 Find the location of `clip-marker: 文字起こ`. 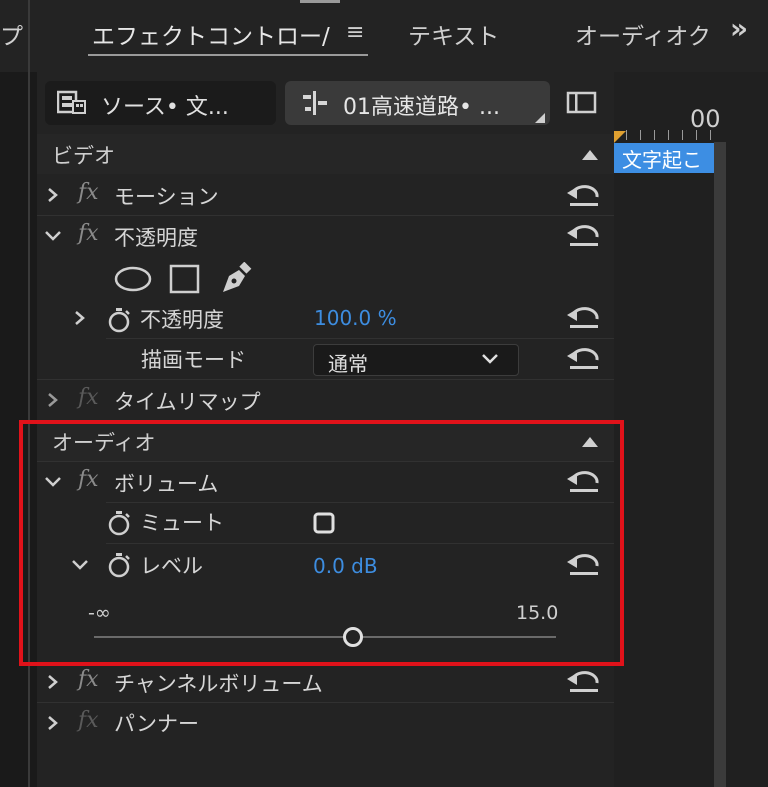

clip-marker: 文字起こ is located at coordinates (664, 158).